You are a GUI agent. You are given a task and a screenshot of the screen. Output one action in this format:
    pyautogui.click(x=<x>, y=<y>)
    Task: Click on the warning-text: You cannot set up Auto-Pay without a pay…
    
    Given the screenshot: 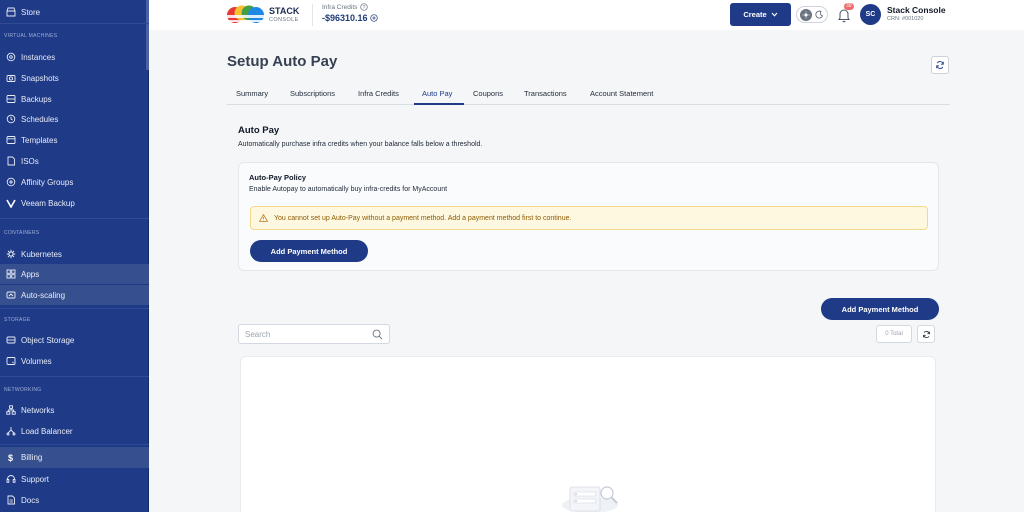 What is the action you would take?
    pyautogui.click(x=423, y=218)
    